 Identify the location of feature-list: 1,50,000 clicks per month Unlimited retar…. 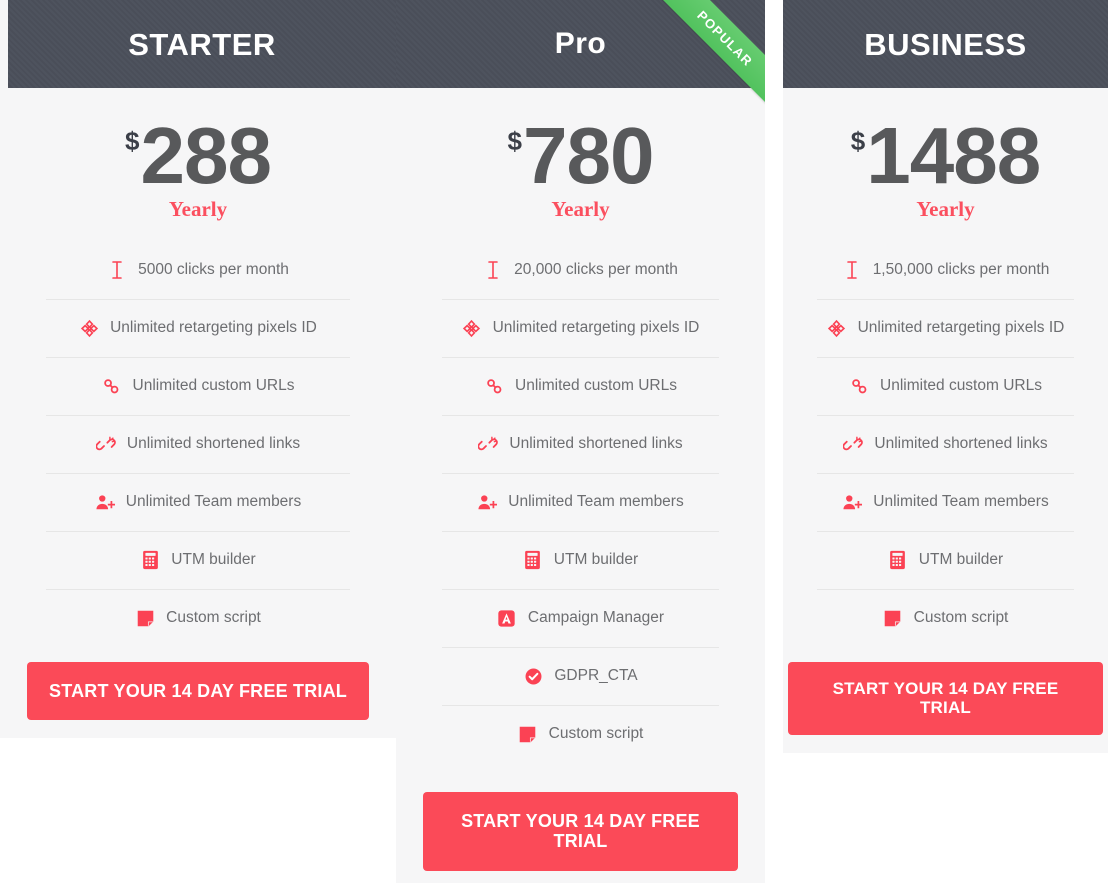
(945, 445).